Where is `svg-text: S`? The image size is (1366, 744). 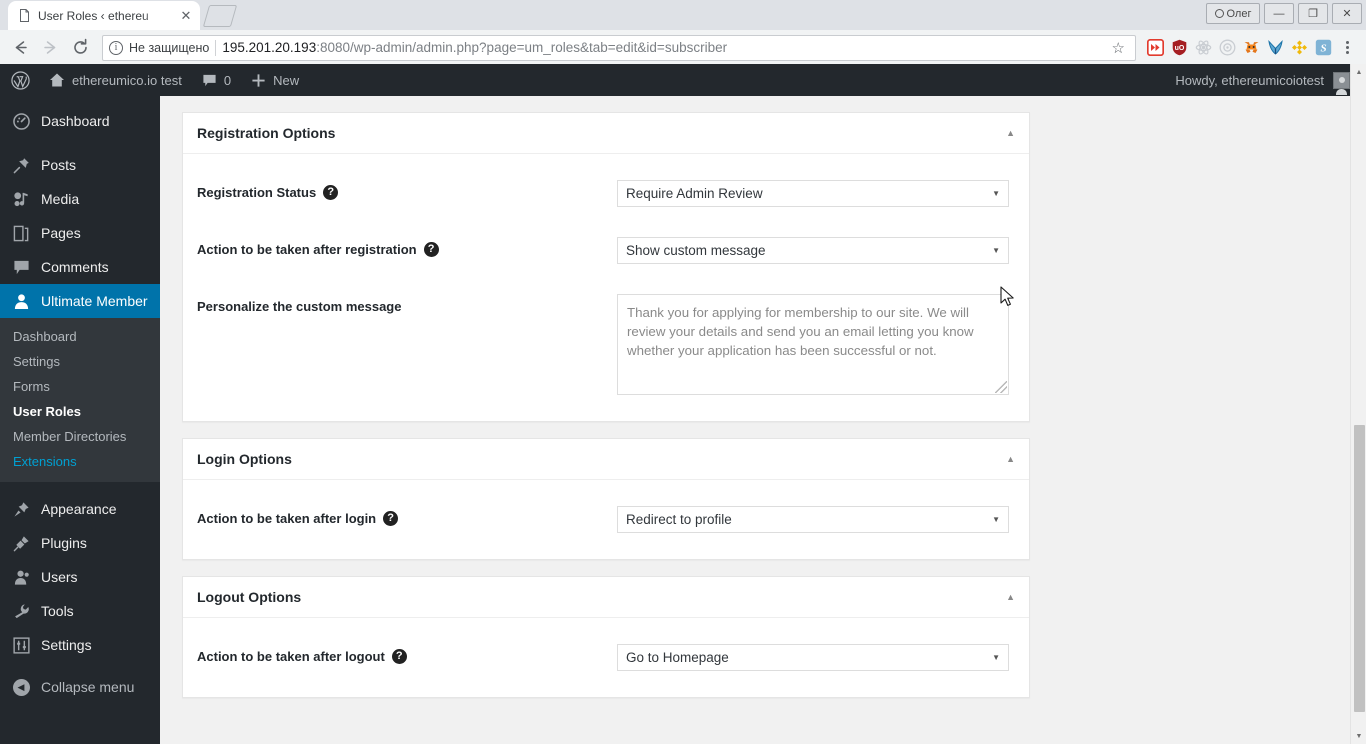 svg-text: S is located at coordinates (1323, 48).